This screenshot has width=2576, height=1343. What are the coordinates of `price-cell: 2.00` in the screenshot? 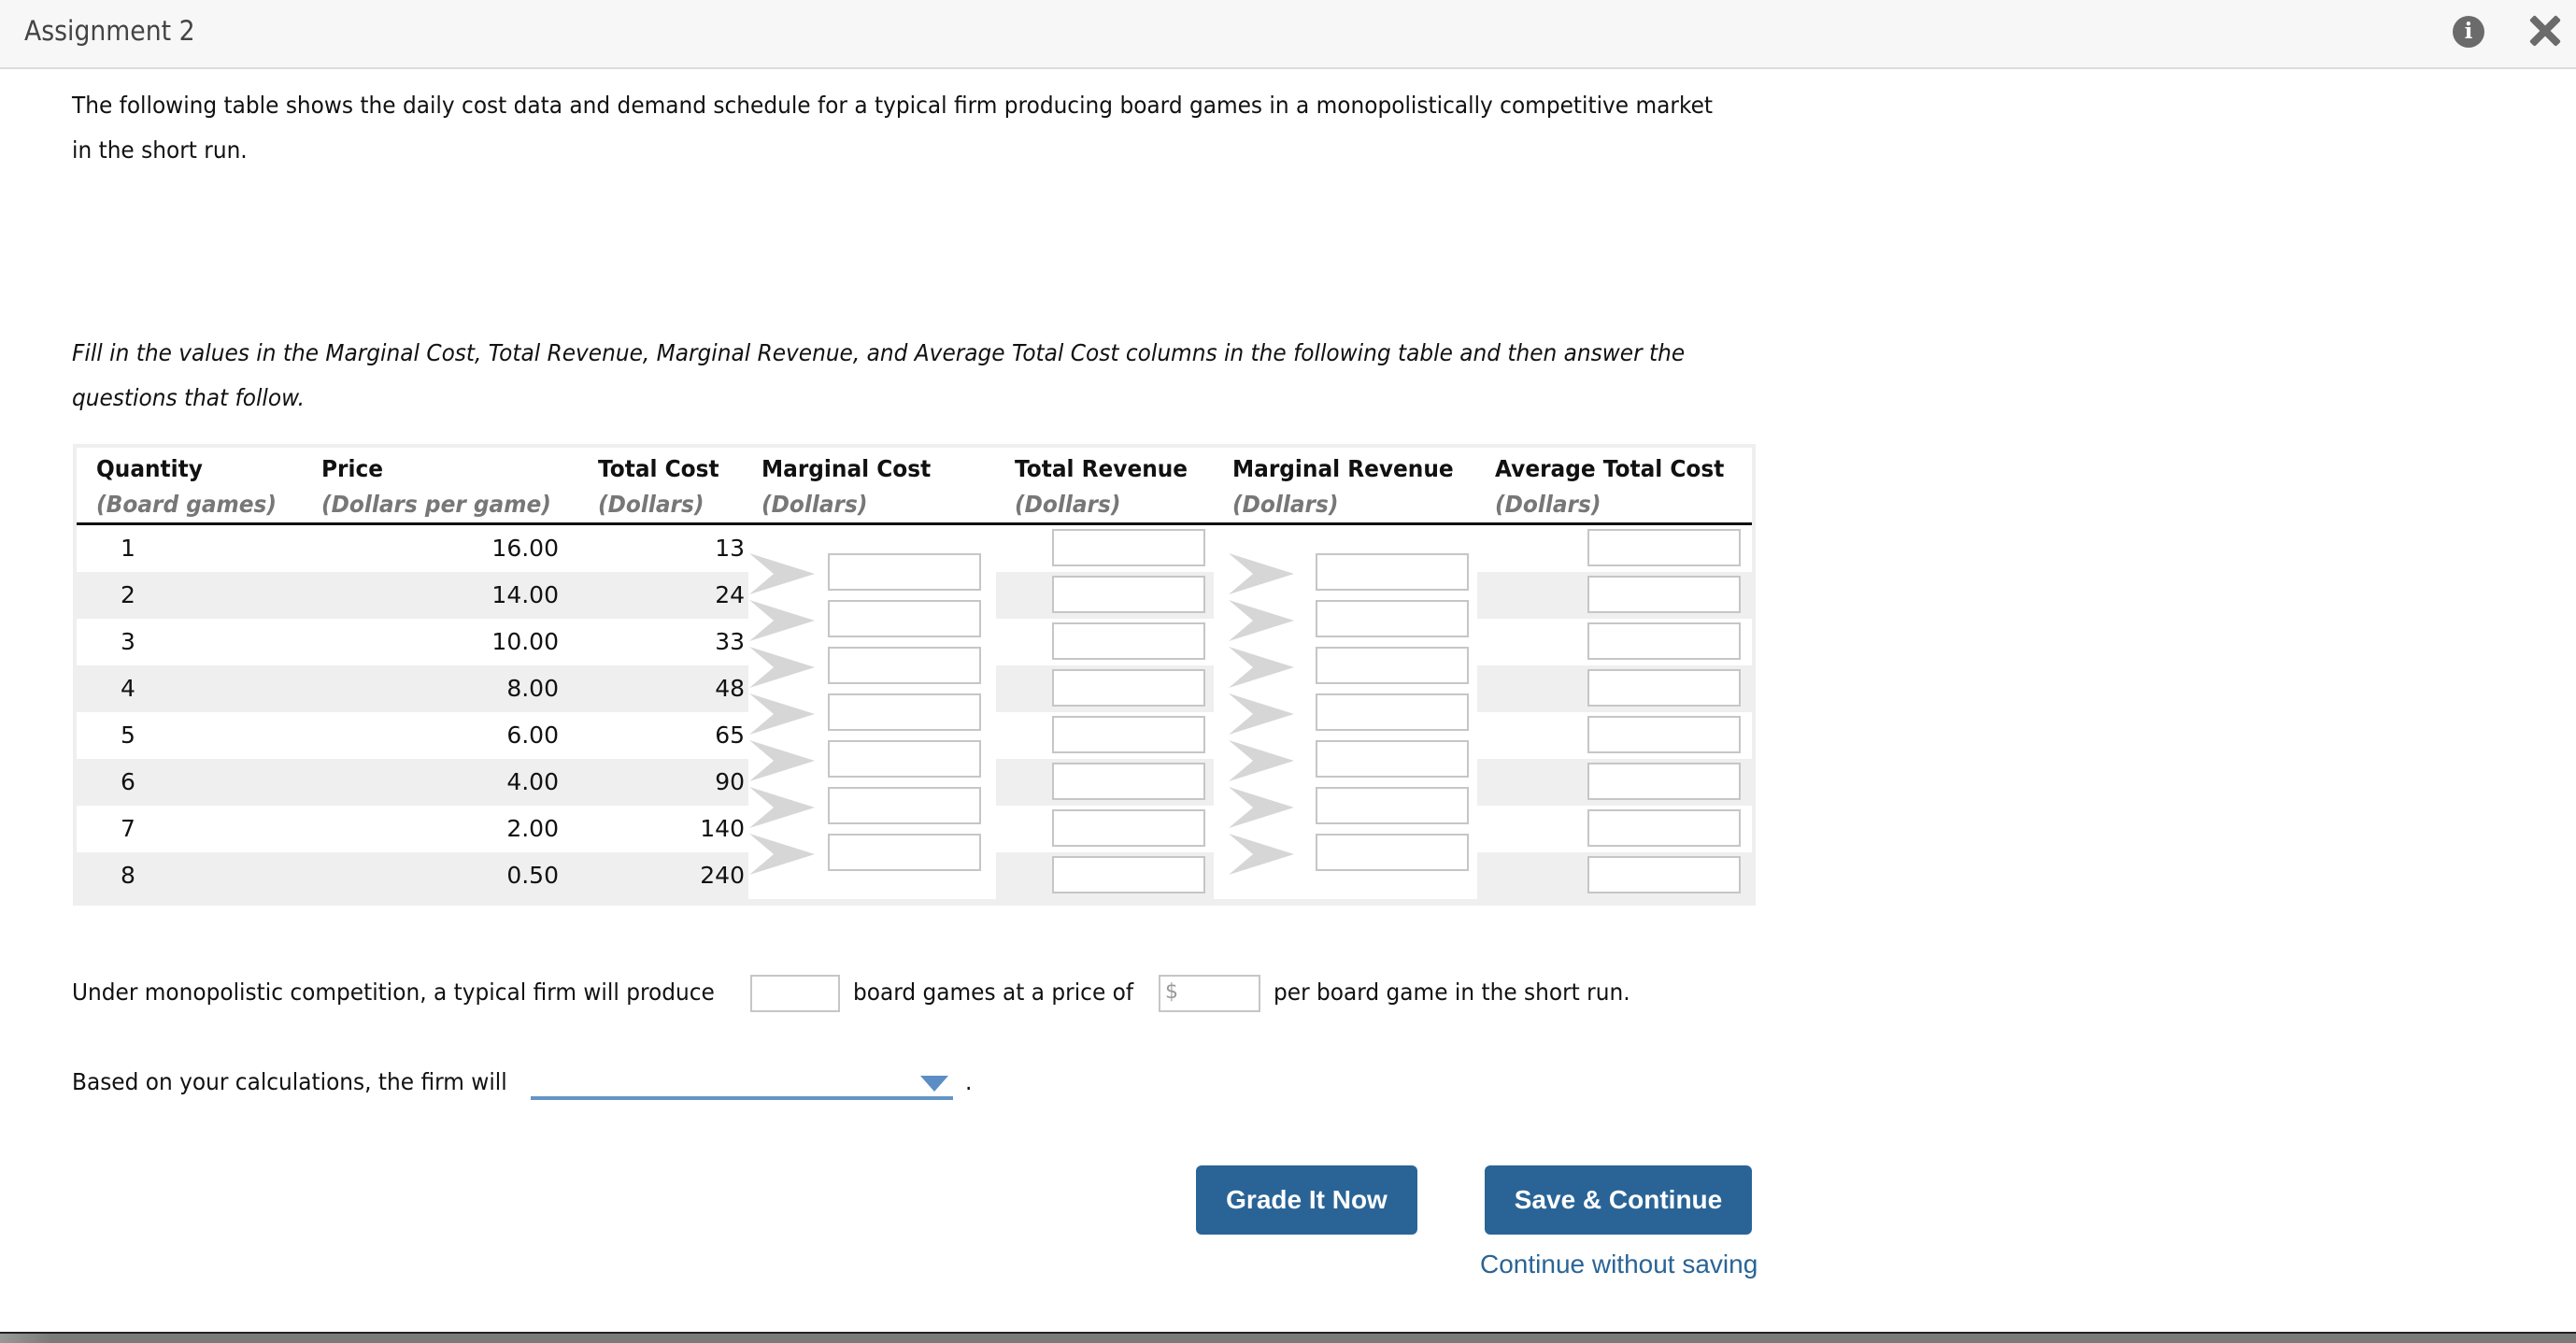 It's located at (532, 828).